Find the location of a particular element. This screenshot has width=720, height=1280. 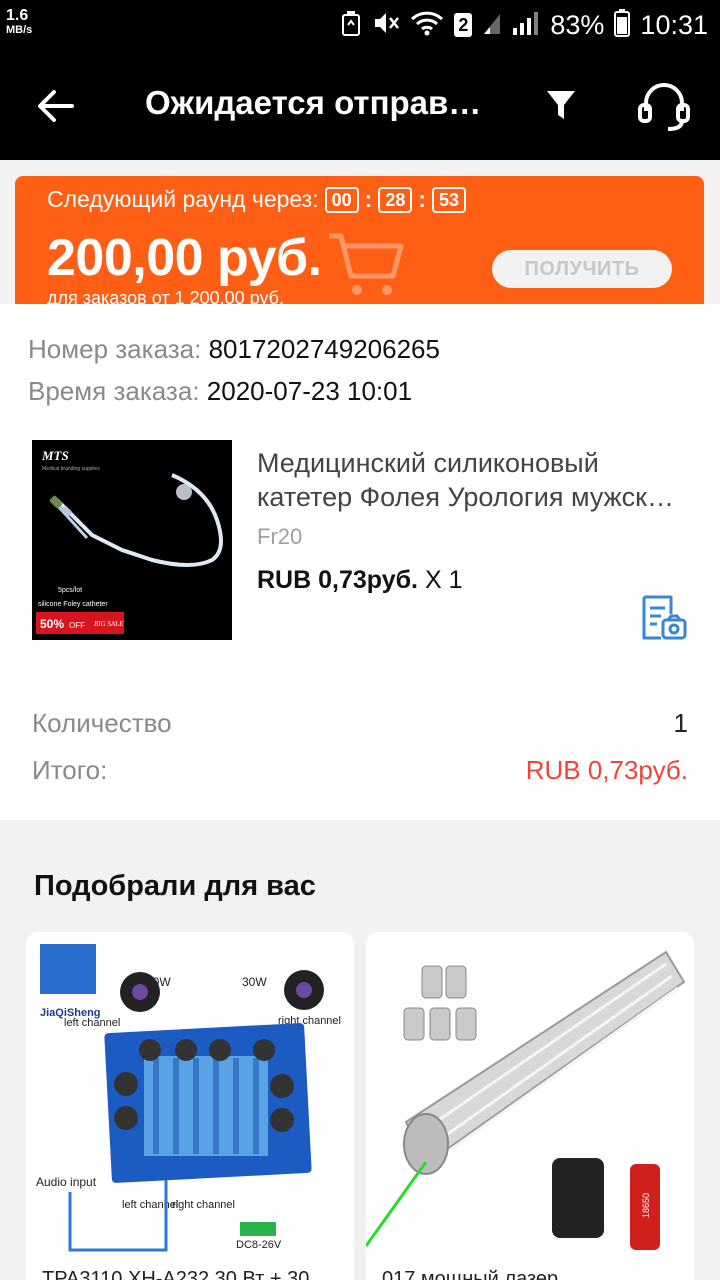

order-time-value: 2020-07-23 10:01 is located at coordinates (309, 391).